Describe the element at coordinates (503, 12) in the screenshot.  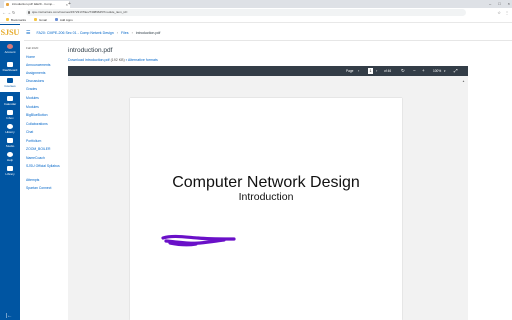
I see `extensions: ☆ ⋮` at that location.